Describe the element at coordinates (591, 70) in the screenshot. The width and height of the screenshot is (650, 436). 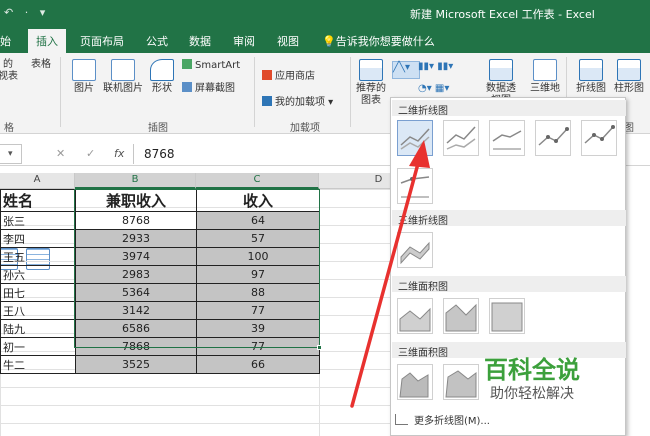
I see `sparkline-line-icon` at that location.